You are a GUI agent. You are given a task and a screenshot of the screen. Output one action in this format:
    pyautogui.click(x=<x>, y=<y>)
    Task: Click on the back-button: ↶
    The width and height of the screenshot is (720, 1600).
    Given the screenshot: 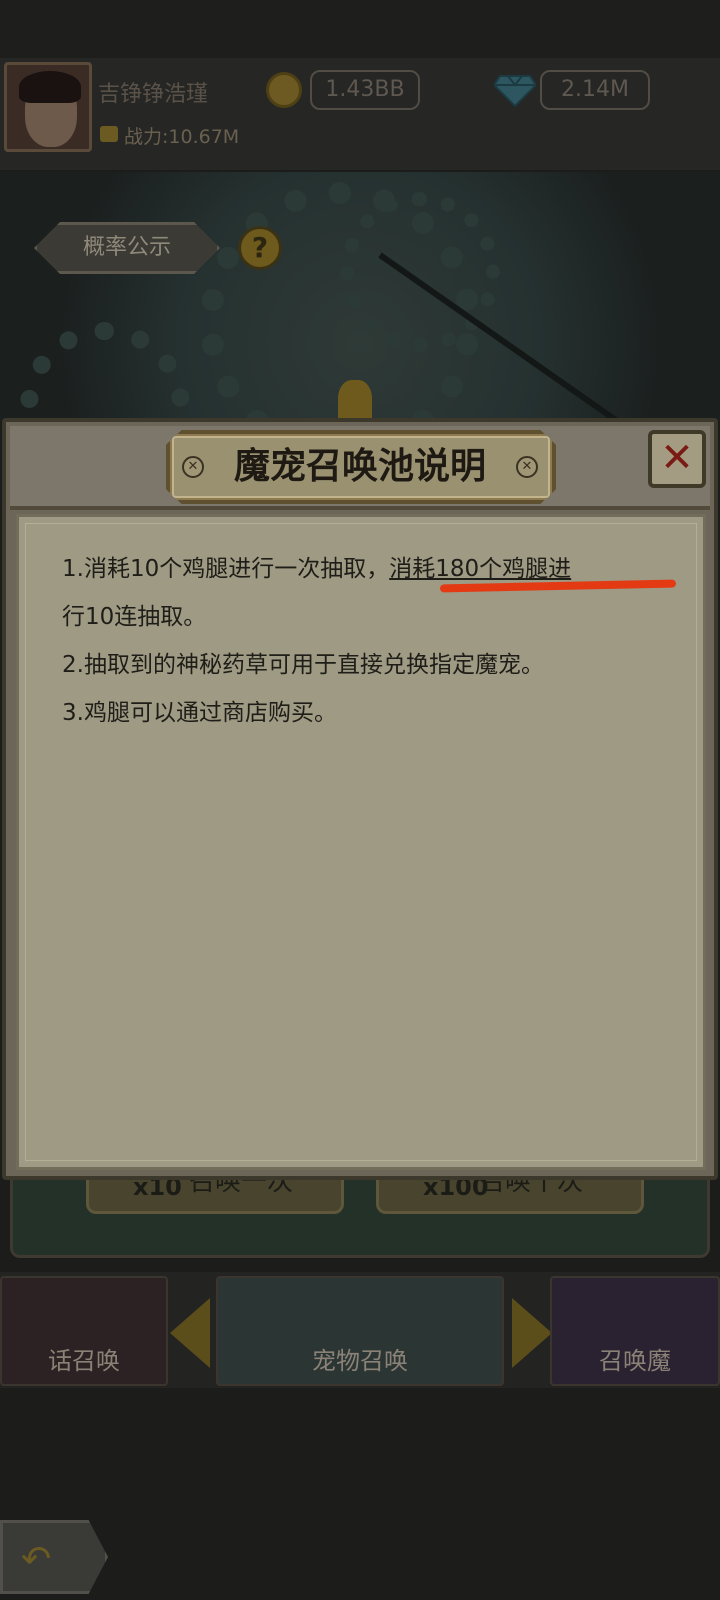 What is the action you would take?
    pyautogui.click(x=54, y=1557)
    